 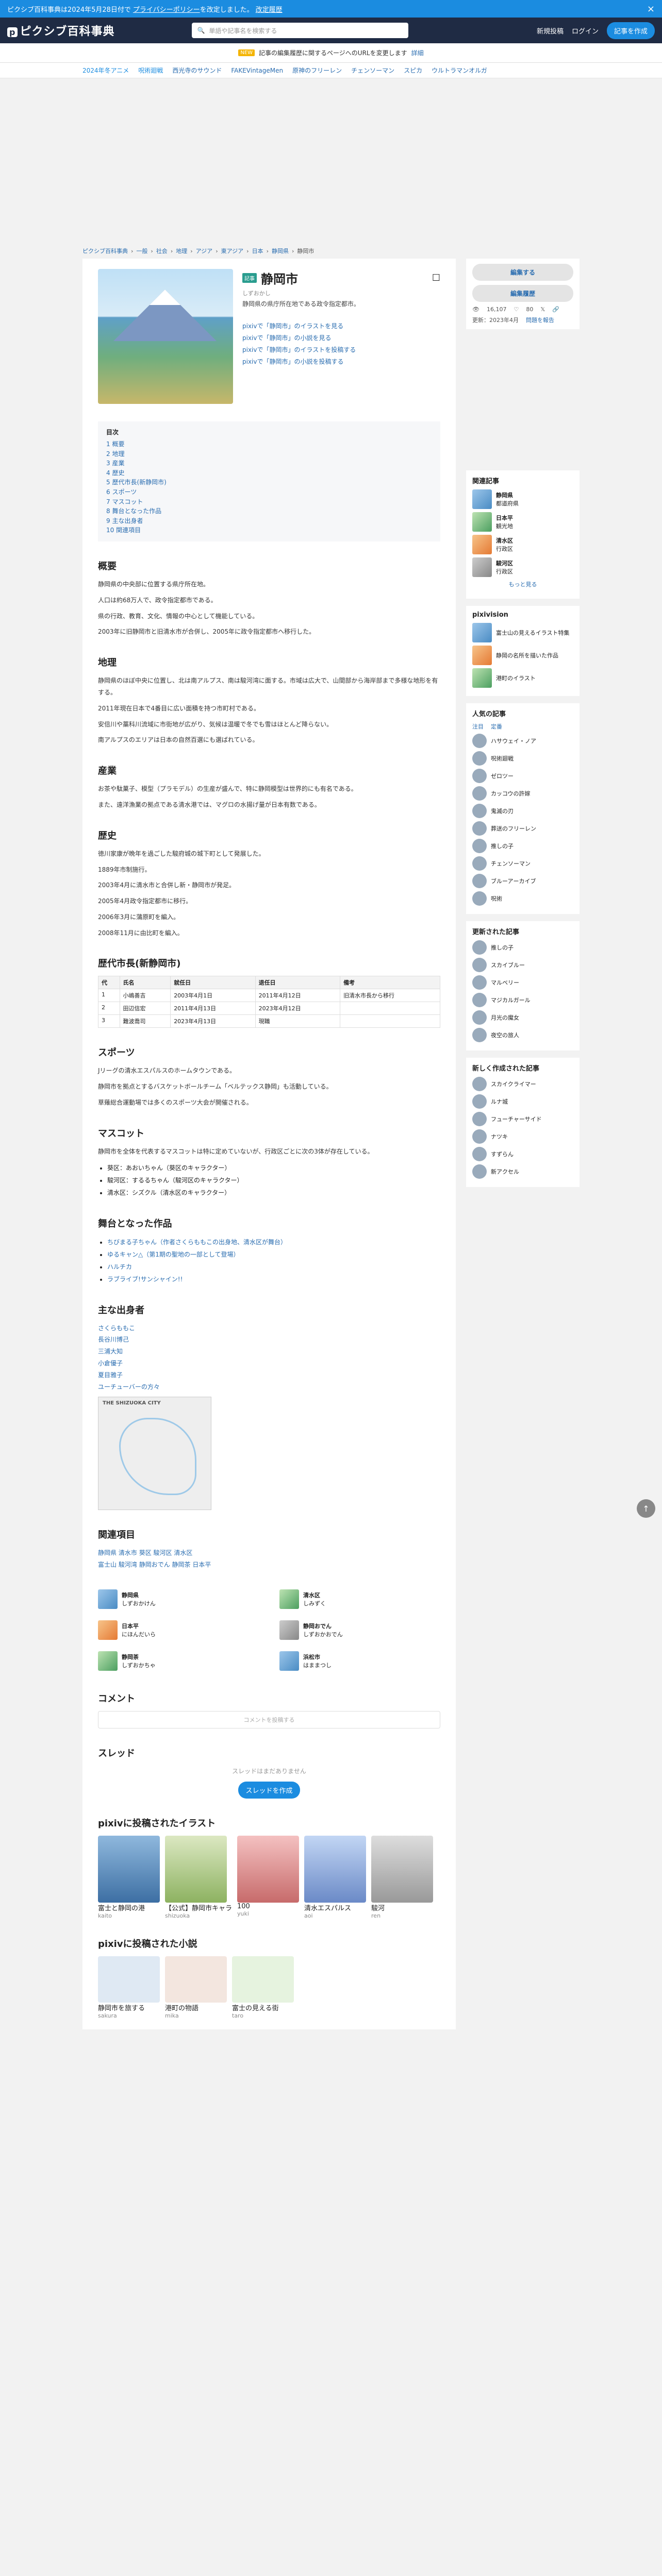 I want to click on popular-item: 推しの子, so click(x=522, y=846).